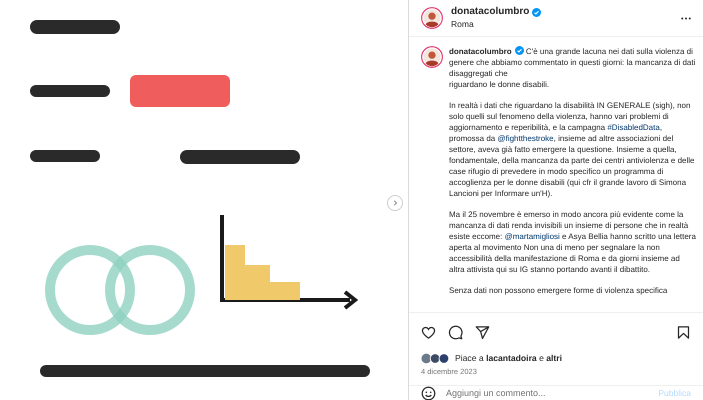  I want to click on liker-avatars-icon, so click(436, 358).